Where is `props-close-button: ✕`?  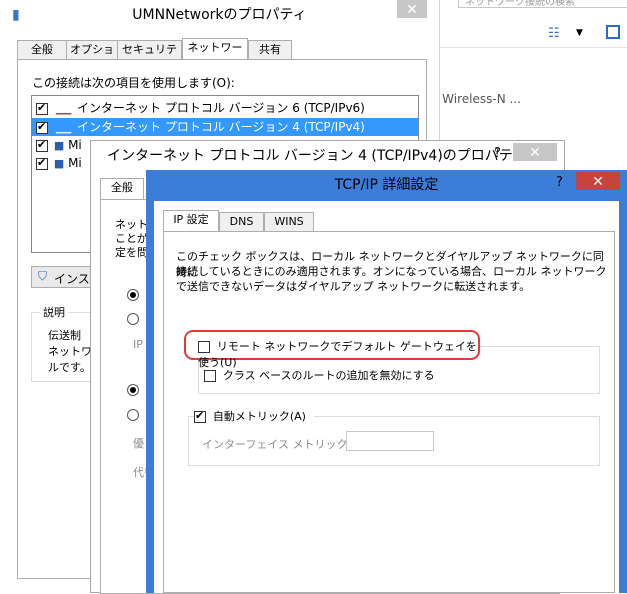
props-close-button: ✕ is located at coordinates (412, 9).